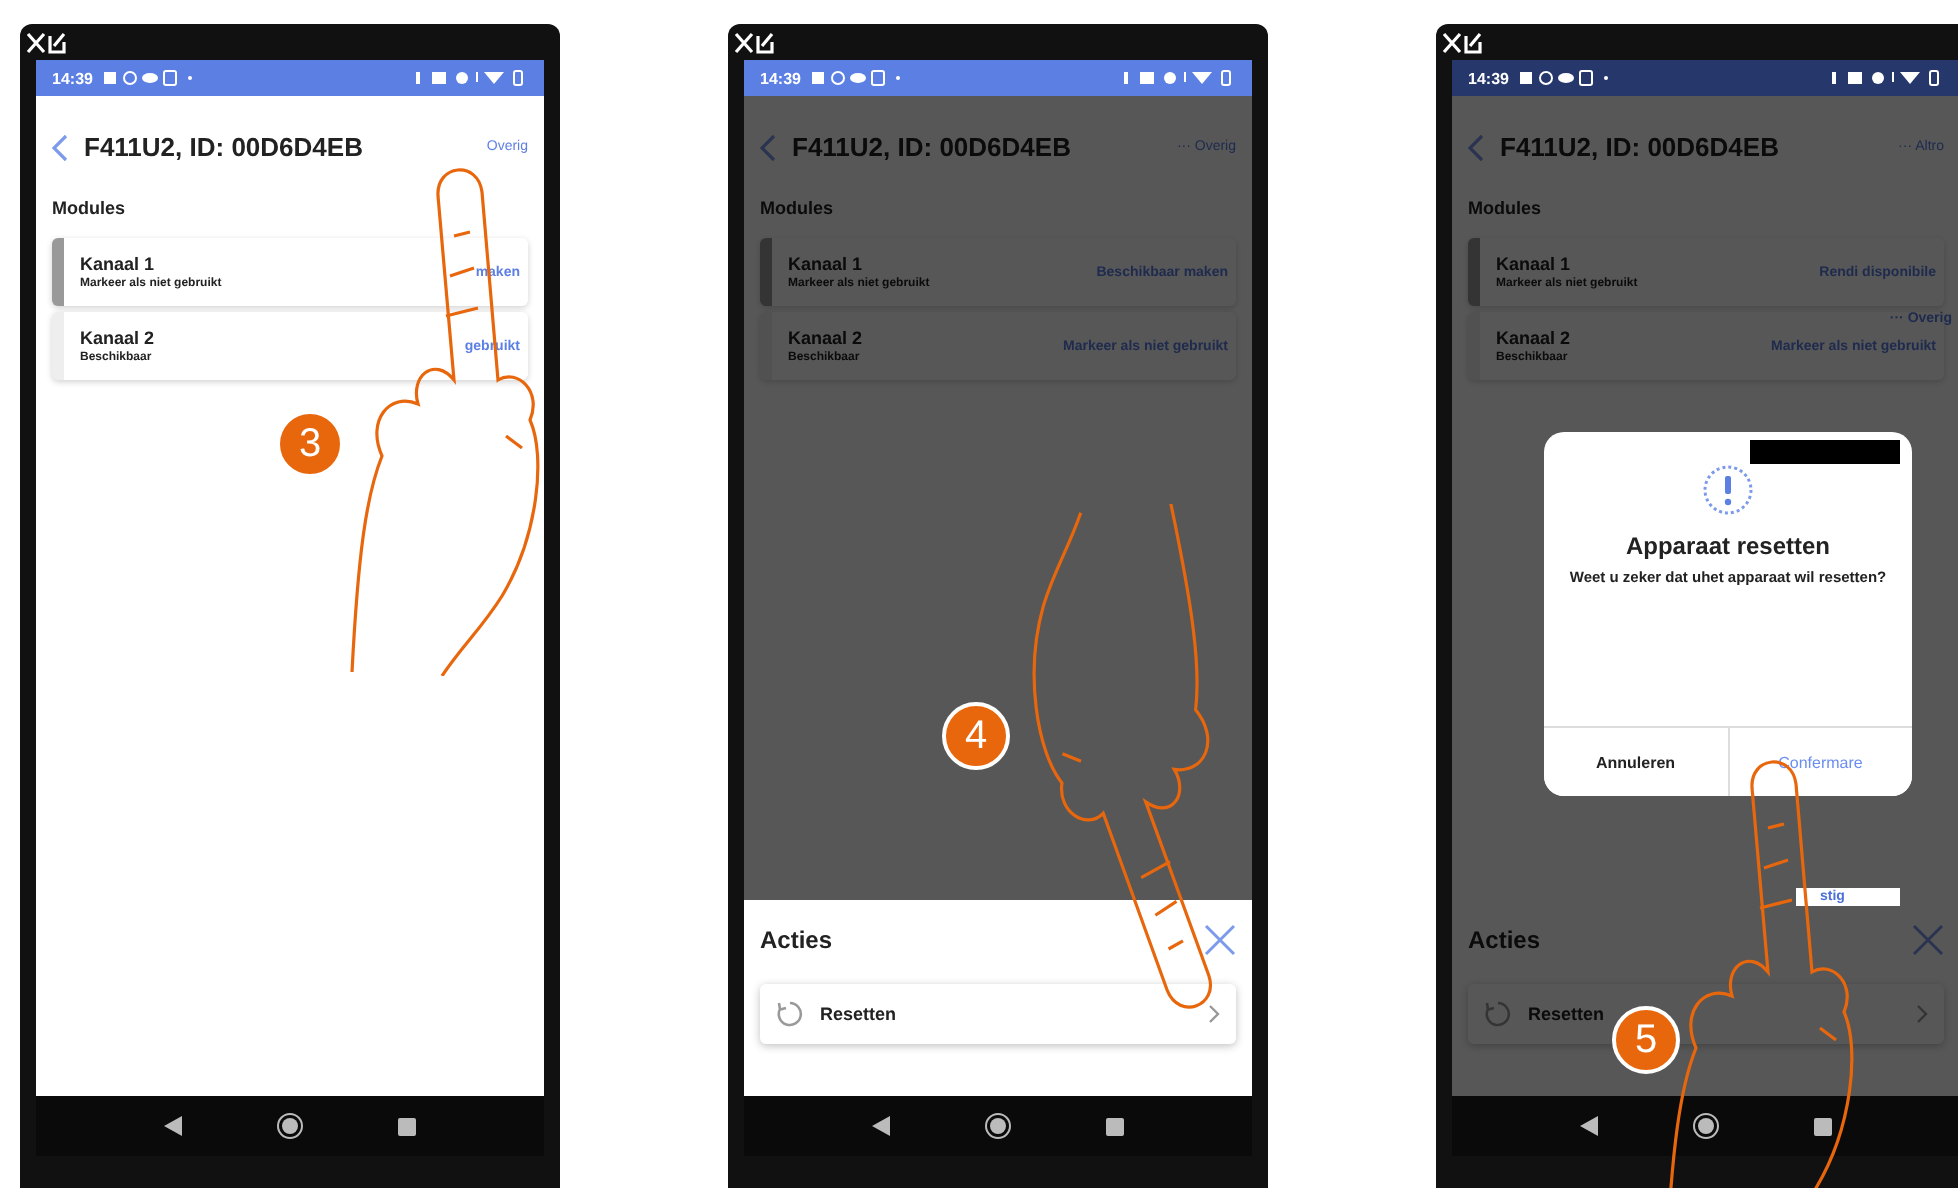  Describe the element at coordinates (1220, 940) in the screenshot. I see `close-icon` at that location.